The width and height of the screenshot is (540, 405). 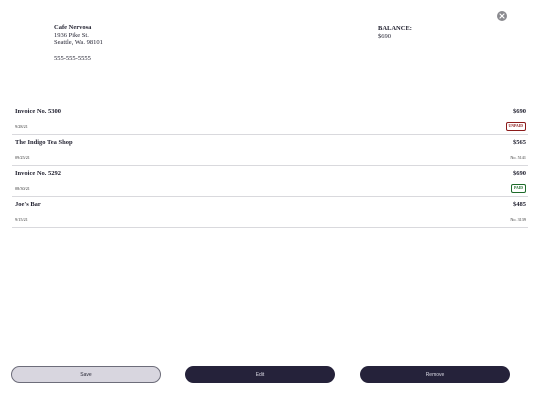 I want to click on close-button, so click(x=502, y=16).